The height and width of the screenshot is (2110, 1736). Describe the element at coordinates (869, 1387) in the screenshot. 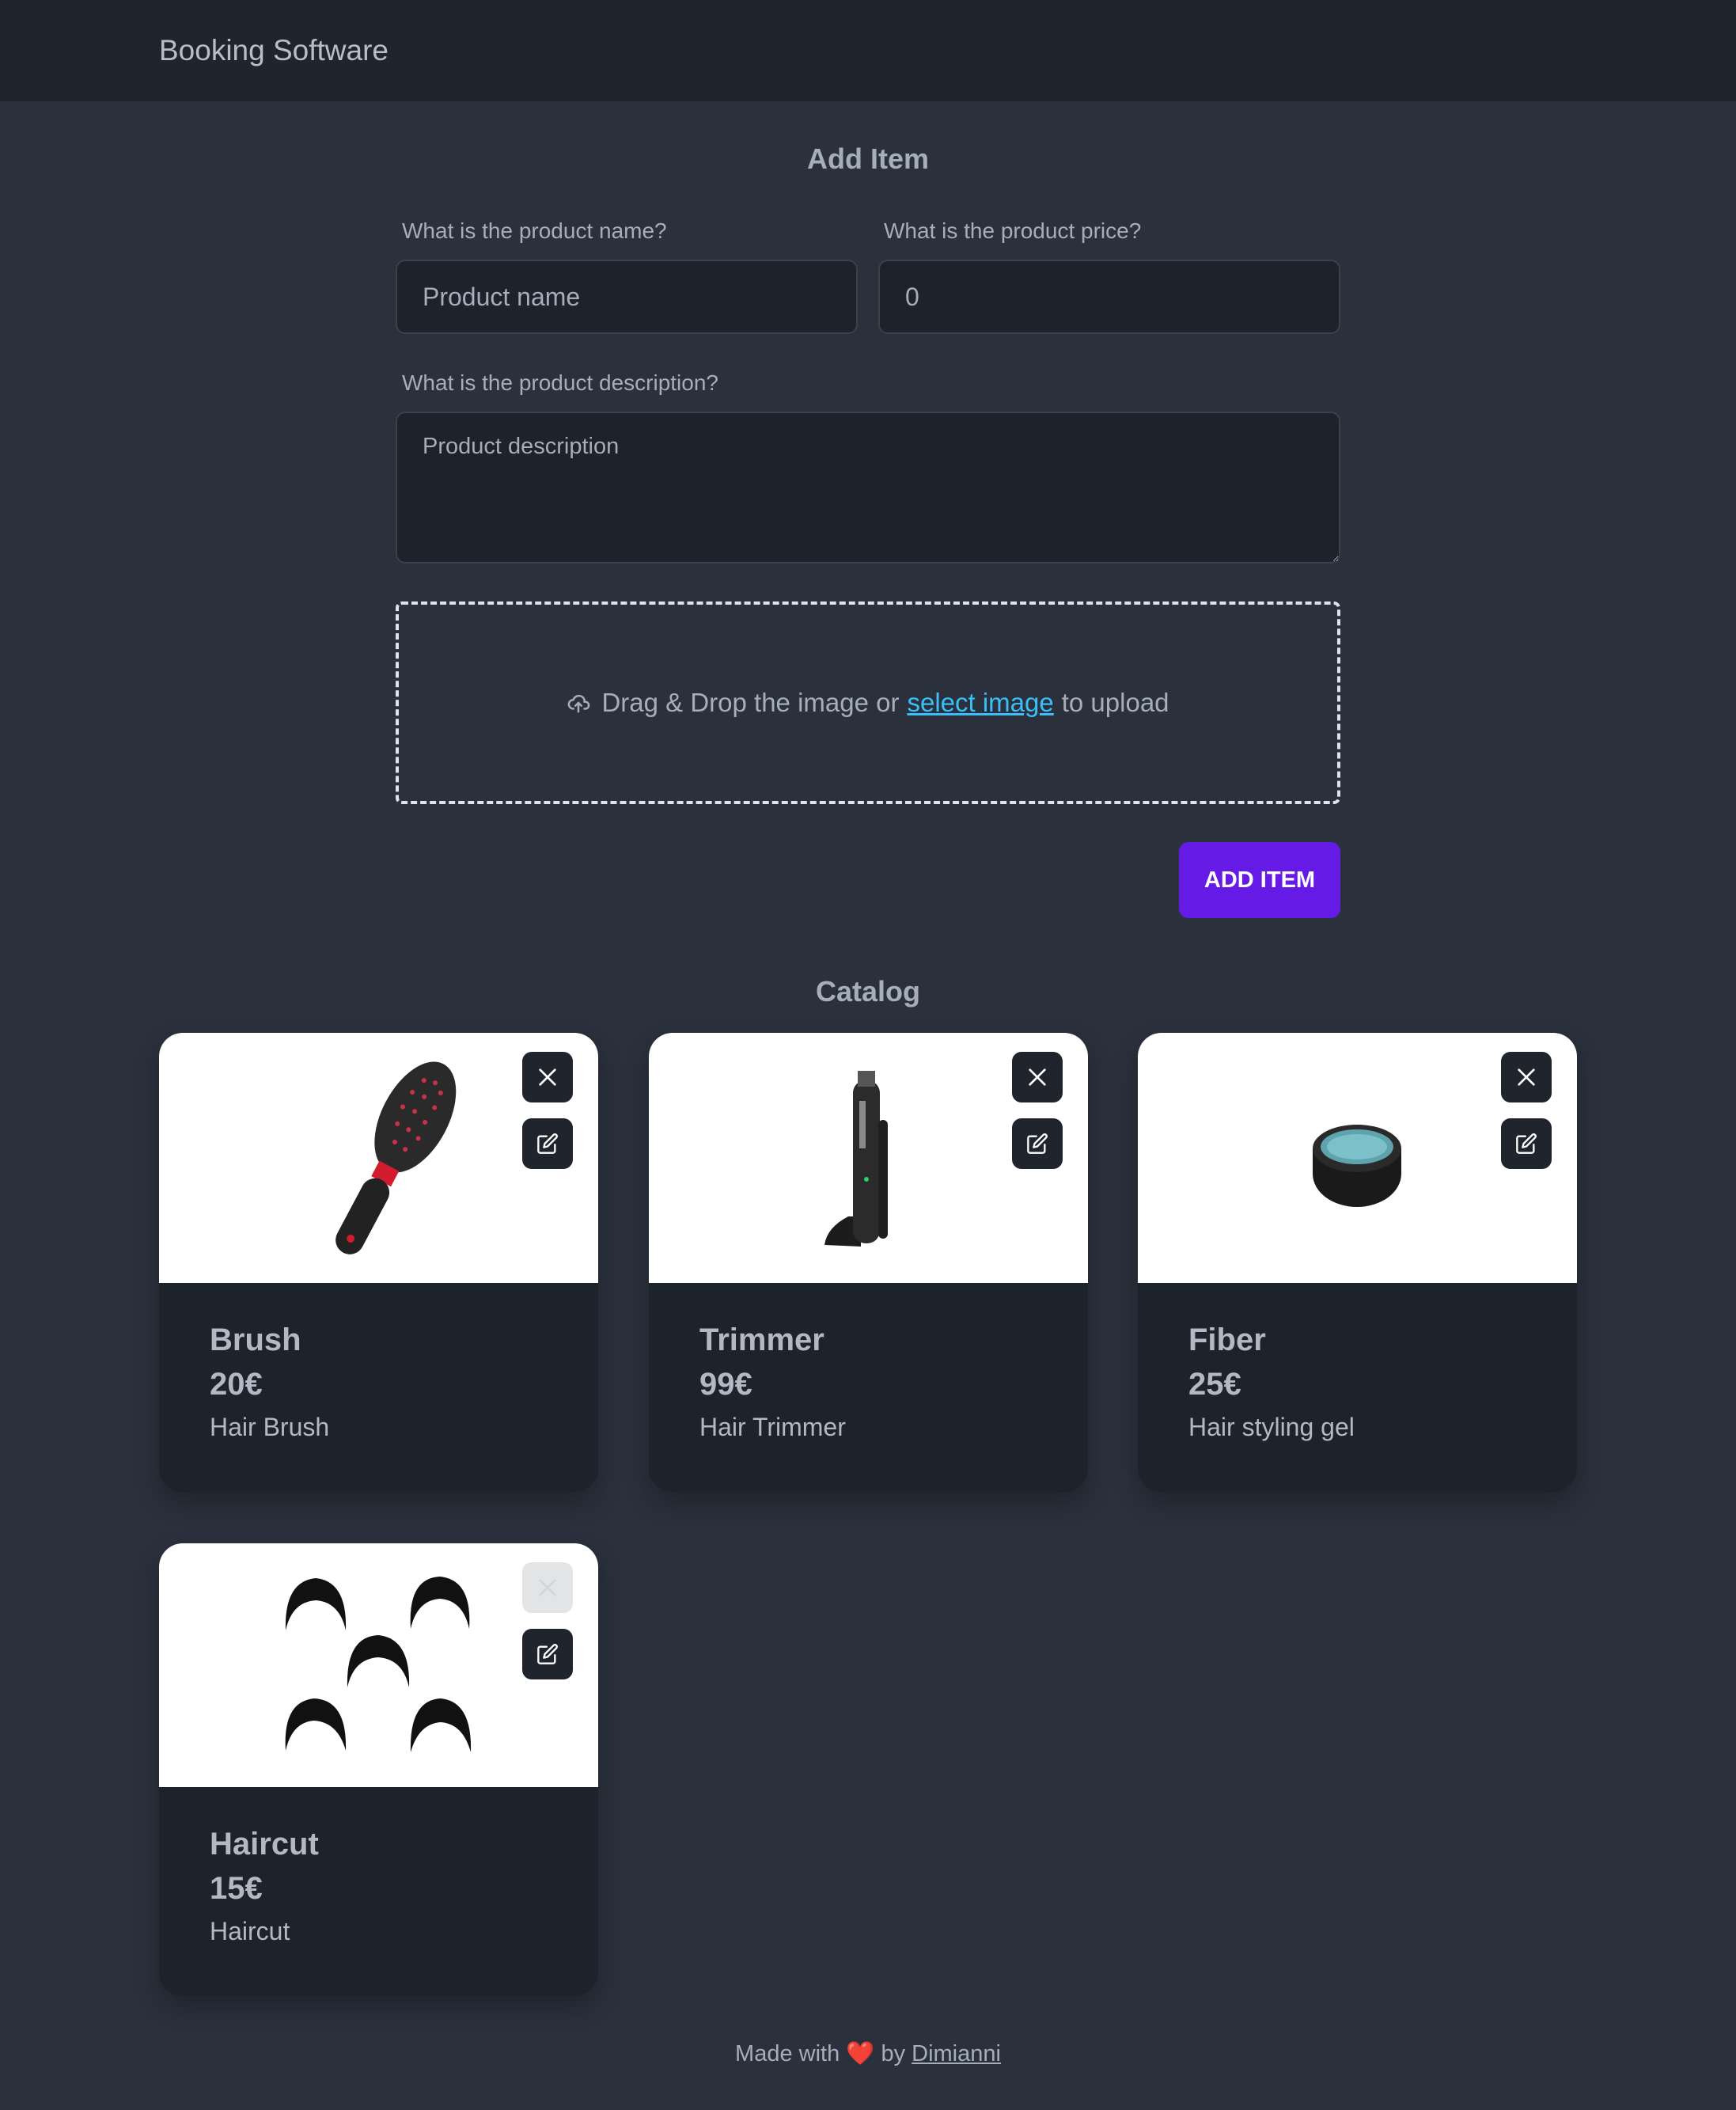

I see `card-body: Trimmer 99€ Hair Trimmer` at that location.